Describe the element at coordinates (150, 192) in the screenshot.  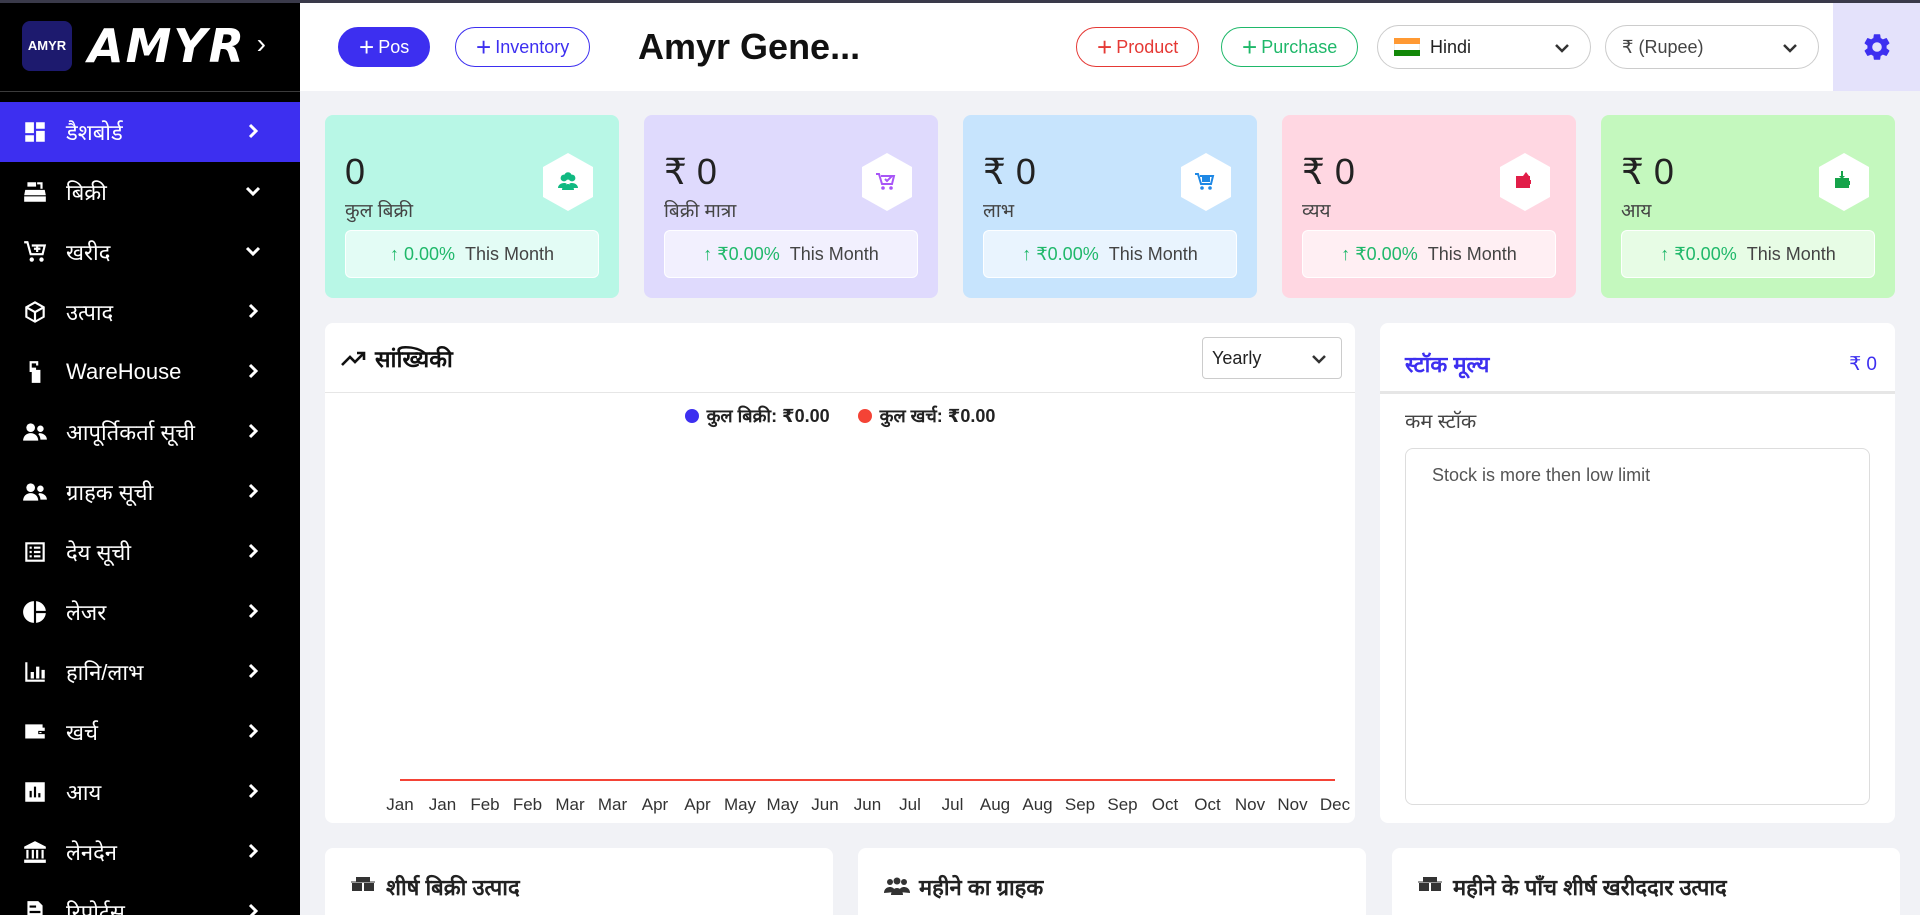
I see `sidebar-item: बिक्री` at that location.